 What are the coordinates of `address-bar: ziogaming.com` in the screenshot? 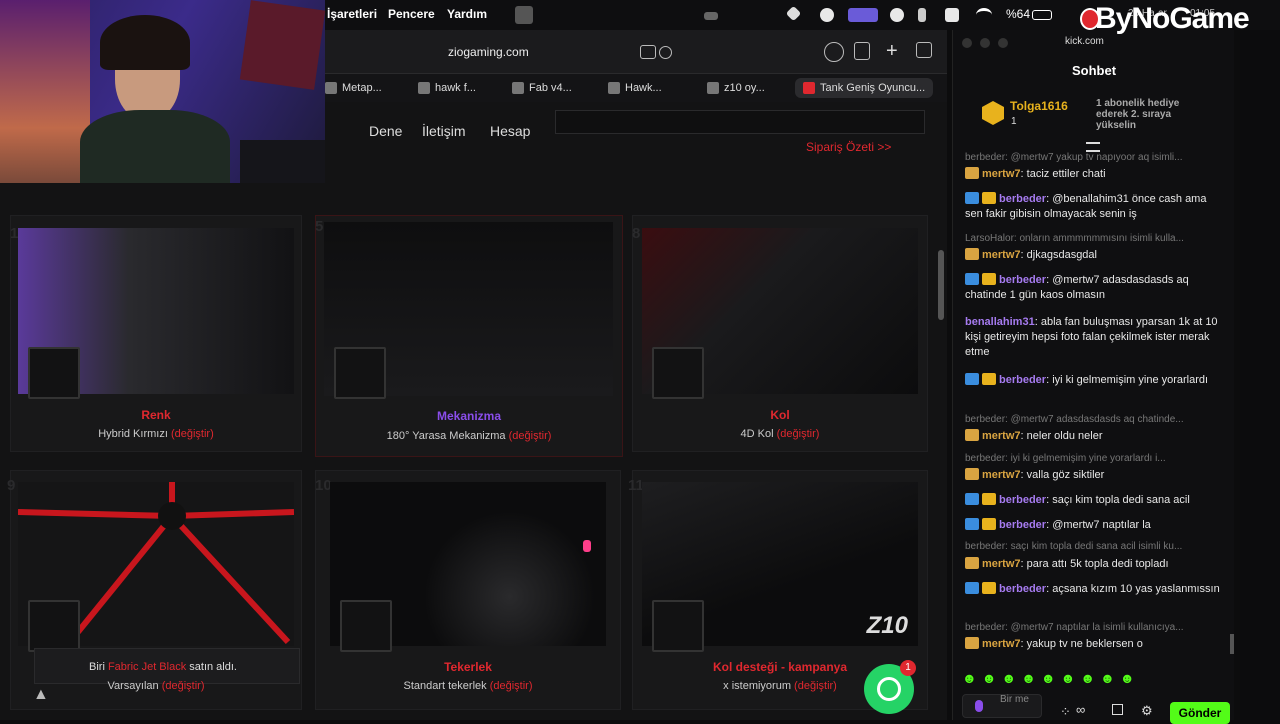 It's located at (488, 52).